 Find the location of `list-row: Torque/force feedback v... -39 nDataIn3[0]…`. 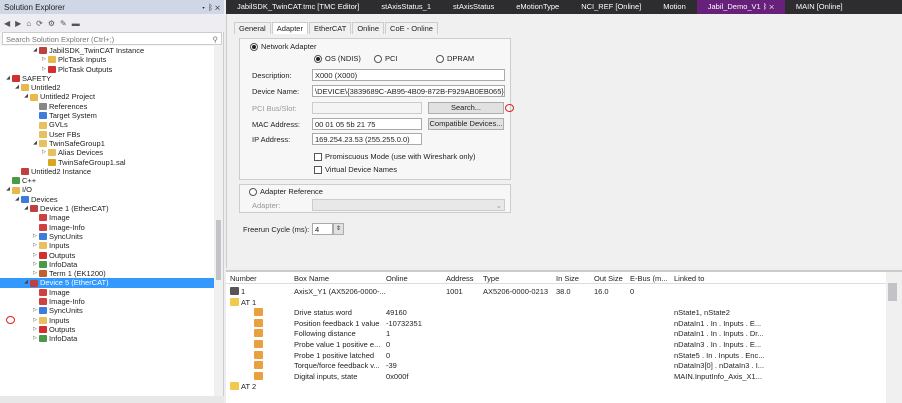

list-row: Torque/force feedback v... -39 nDataIn3[0]… is located at coordinates (557, 365).